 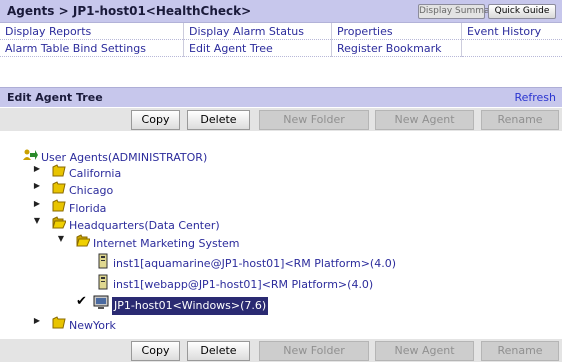 I want to click on alarm-table-bind-settings-link: Alarm Table Bind Settings, so click(x=92, y=48).